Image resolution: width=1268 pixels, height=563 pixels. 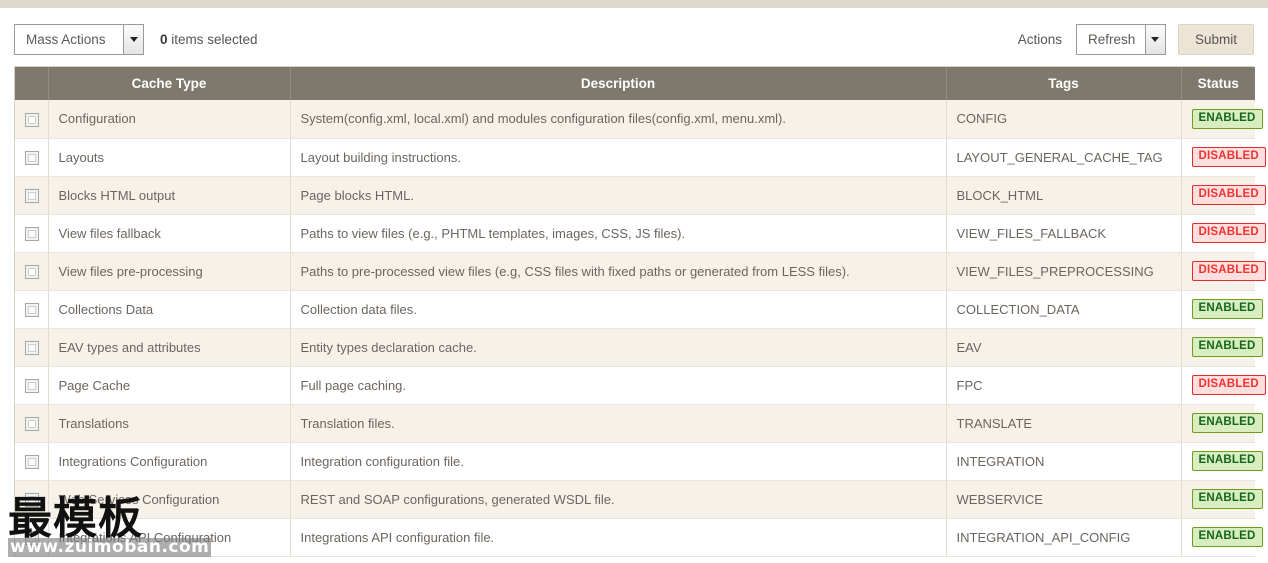 I want to click on column-header-cache-type: Cache Type, so click(x=169, y=83).